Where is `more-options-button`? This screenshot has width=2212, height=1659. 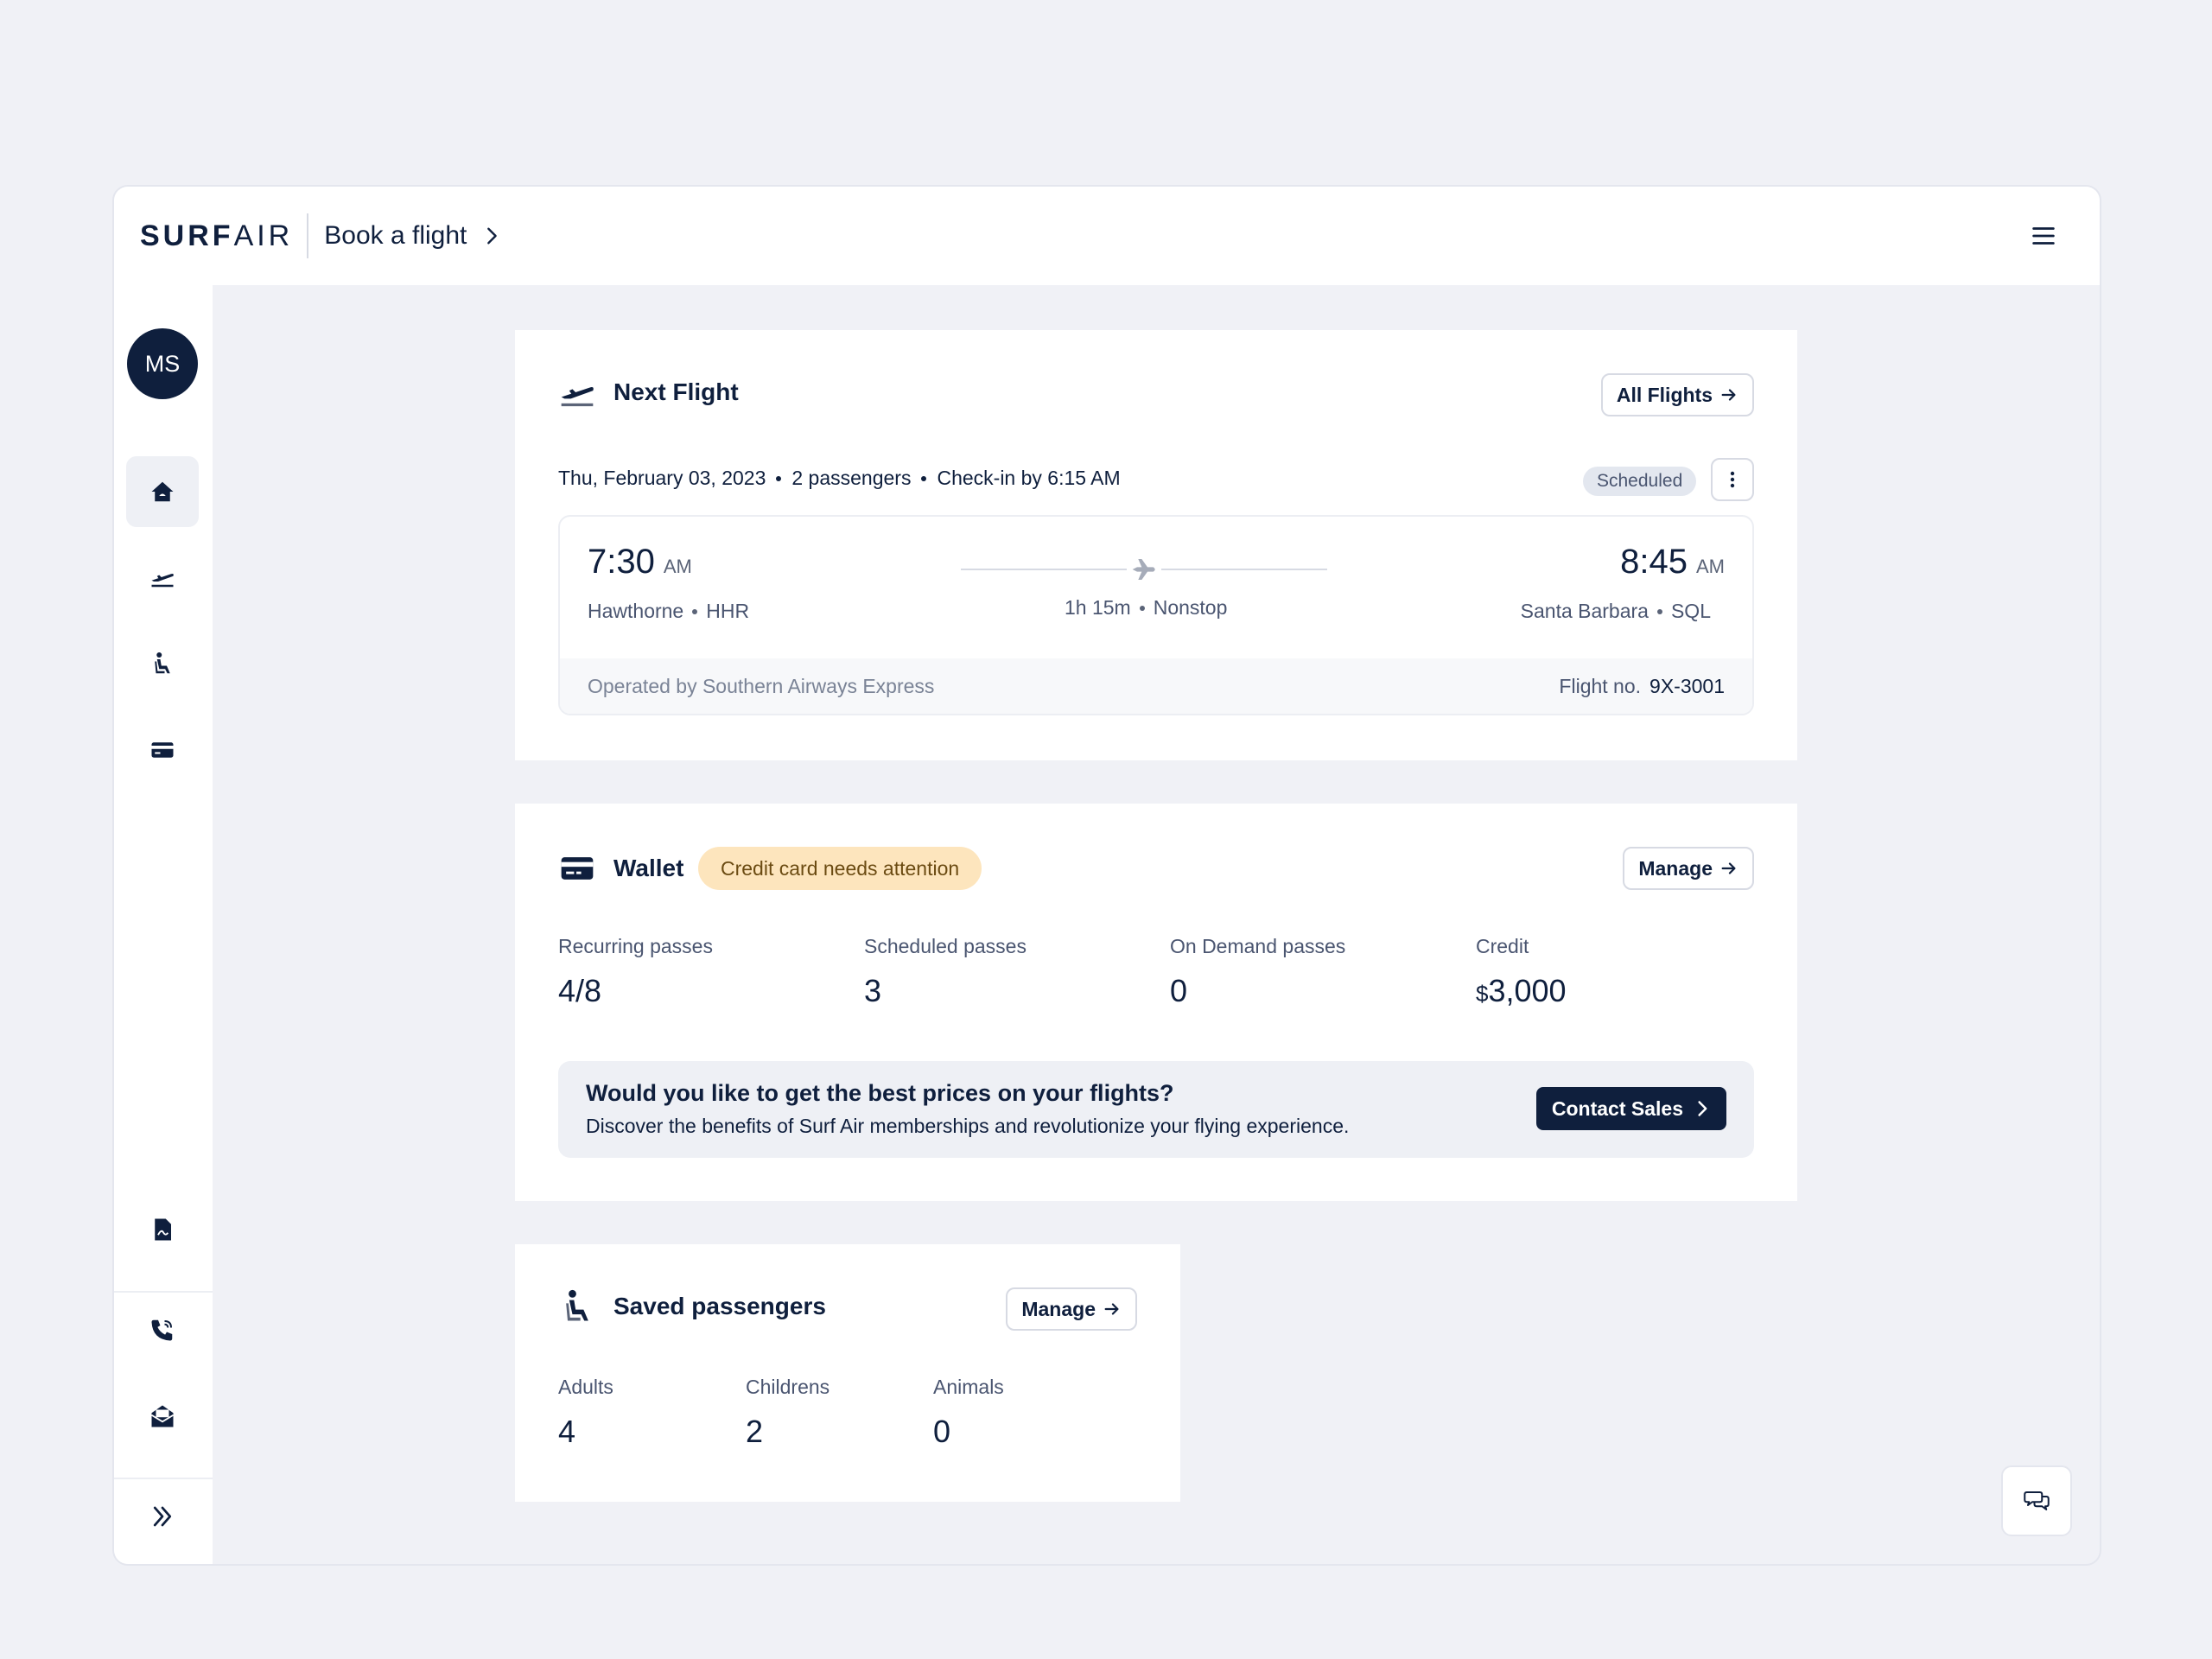
more-options-button is located at coordinates (1732, 479).